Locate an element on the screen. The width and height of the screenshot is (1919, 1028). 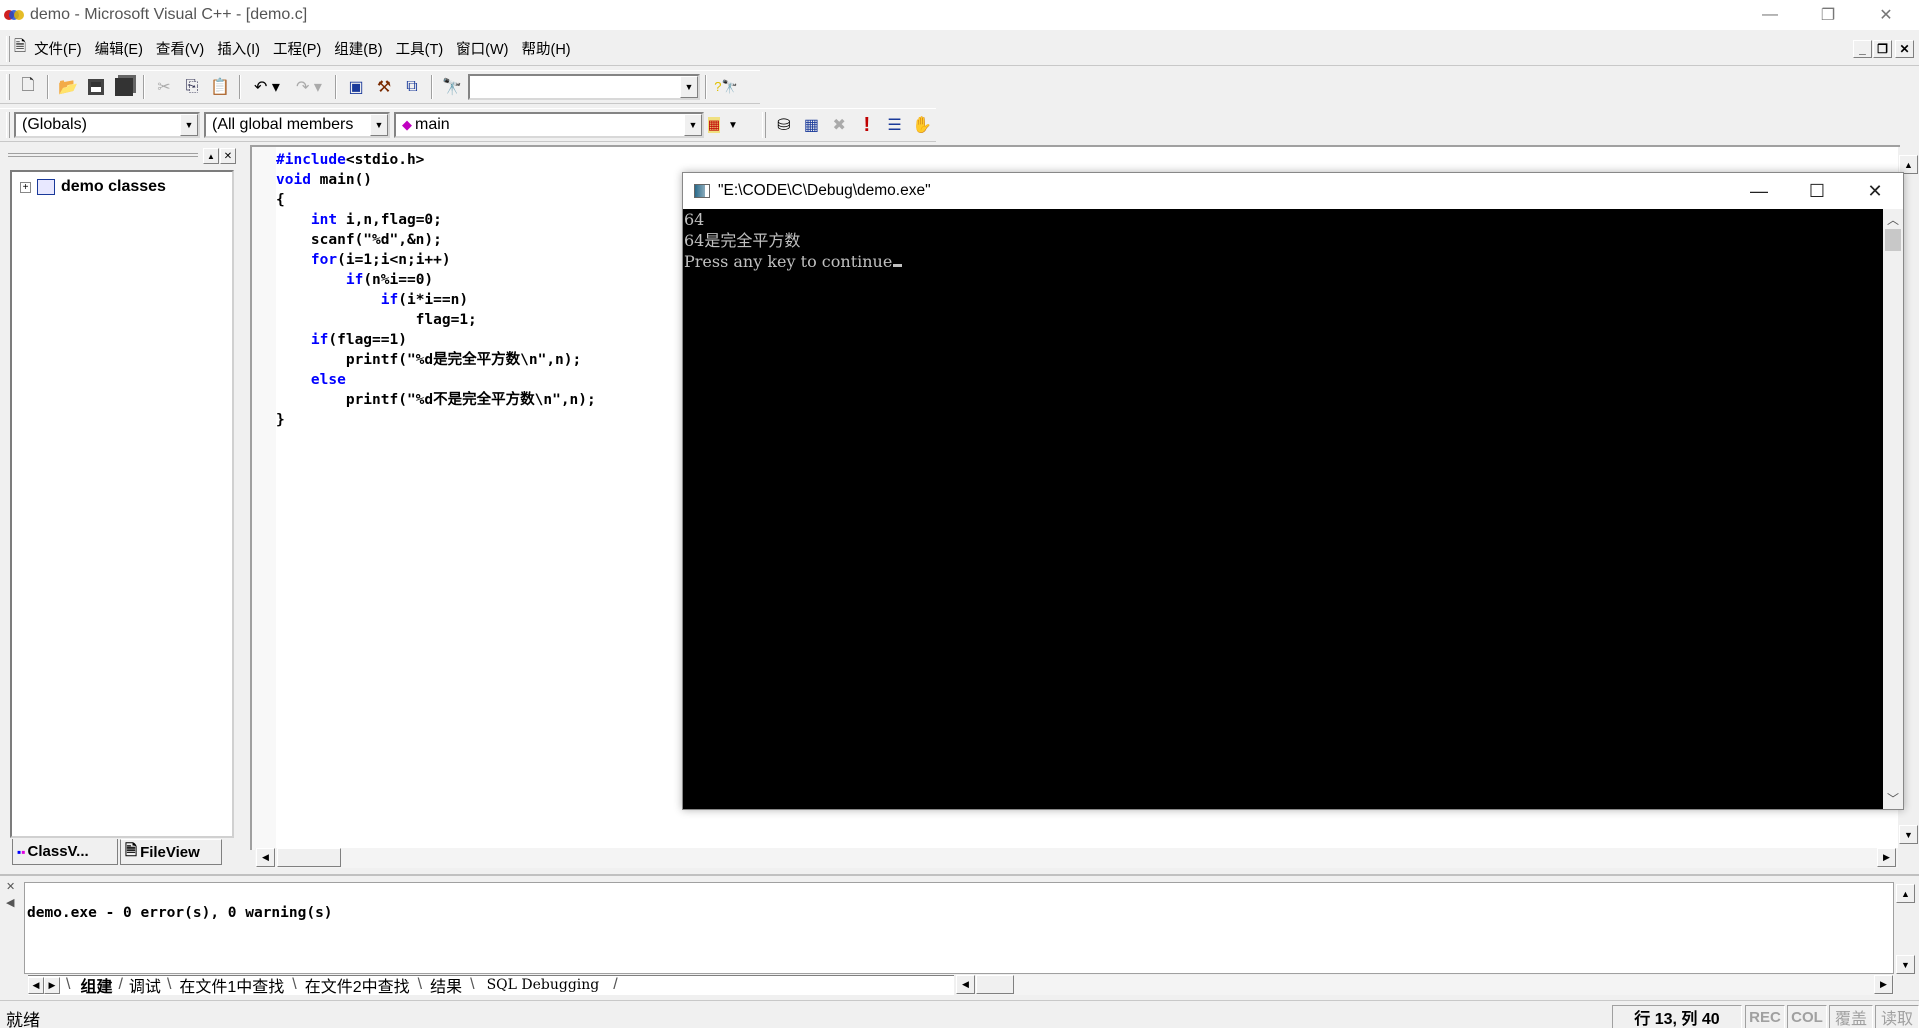
window-list-button: ⧉ is located at coordinates (412, 87).